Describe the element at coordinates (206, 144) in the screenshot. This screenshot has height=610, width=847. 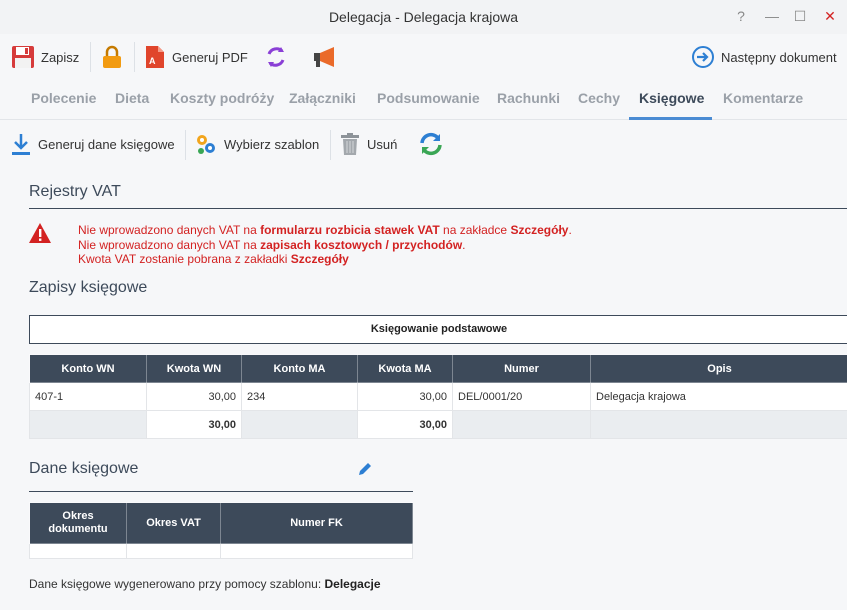
I see `gears-icon` at that location.